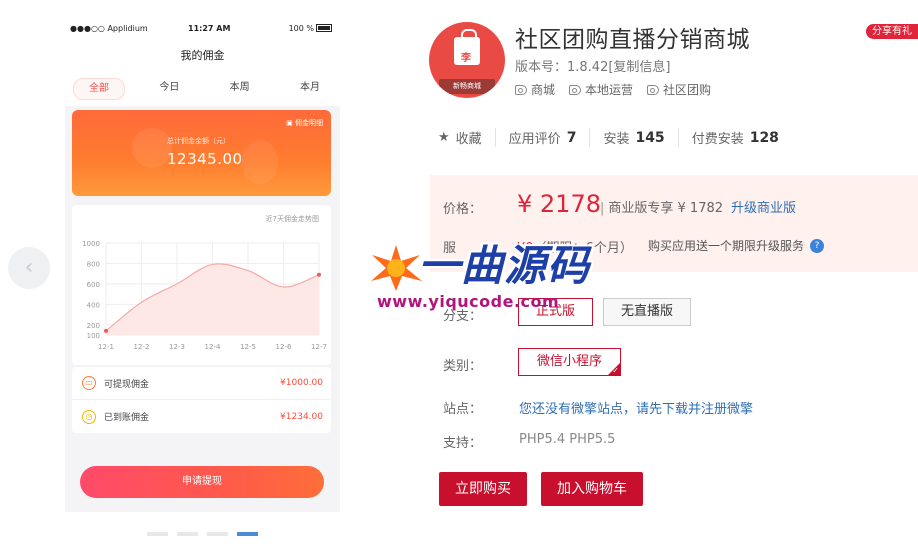 The height and width of the screenshot is (551, 918). Describe the element at coordinates (93, 305) in the screenshot. I see `chart-ytick-label: 400` at that location.